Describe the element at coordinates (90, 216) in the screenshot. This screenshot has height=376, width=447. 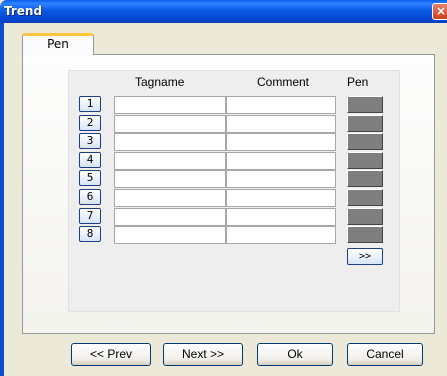
I see `pen-number-button: 7` at that location.